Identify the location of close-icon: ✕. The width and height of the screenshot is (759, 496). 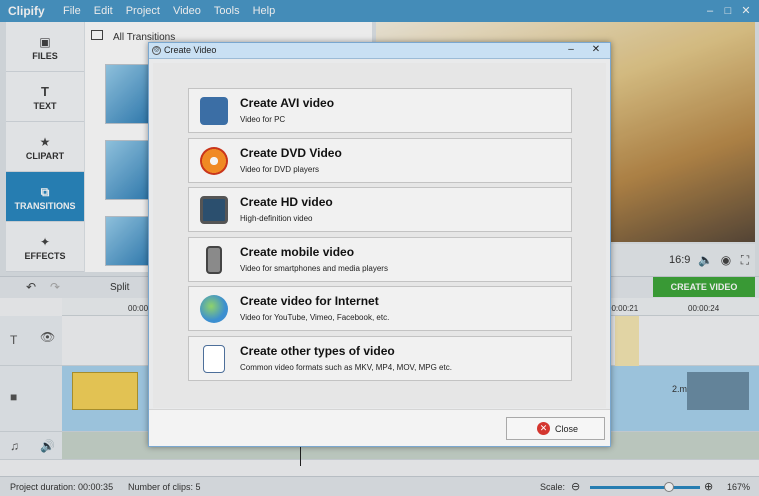
(543, 428).